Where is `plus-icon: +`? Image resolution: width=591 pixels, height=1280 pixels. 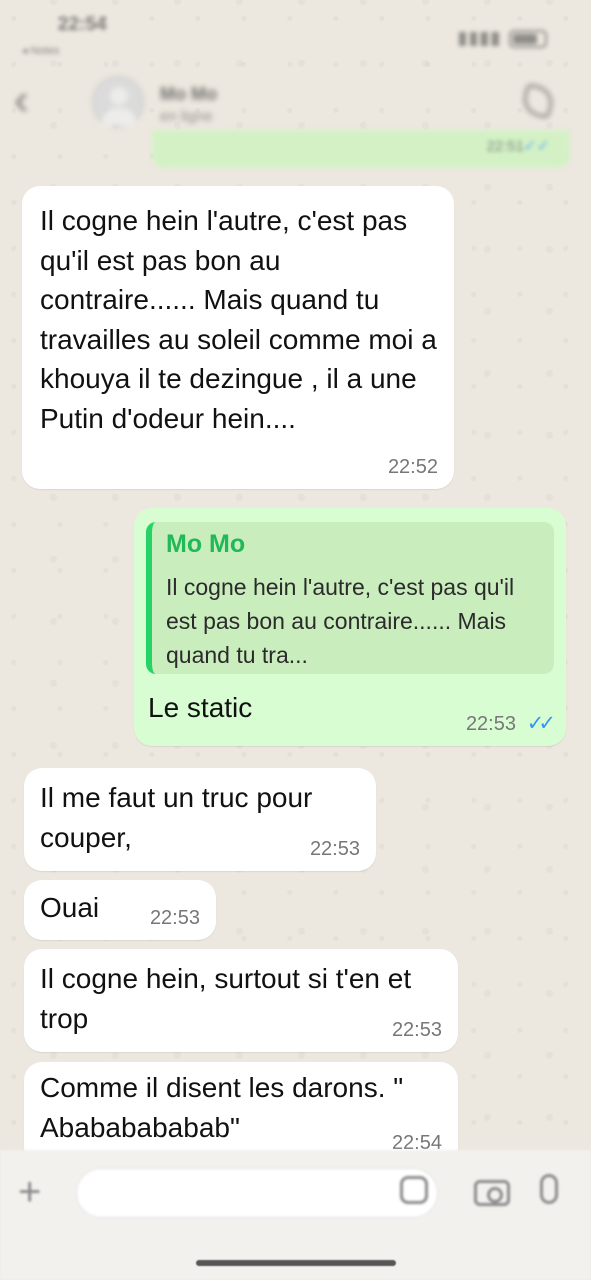 plus-icon: + is located at coordinates (29, 1192).